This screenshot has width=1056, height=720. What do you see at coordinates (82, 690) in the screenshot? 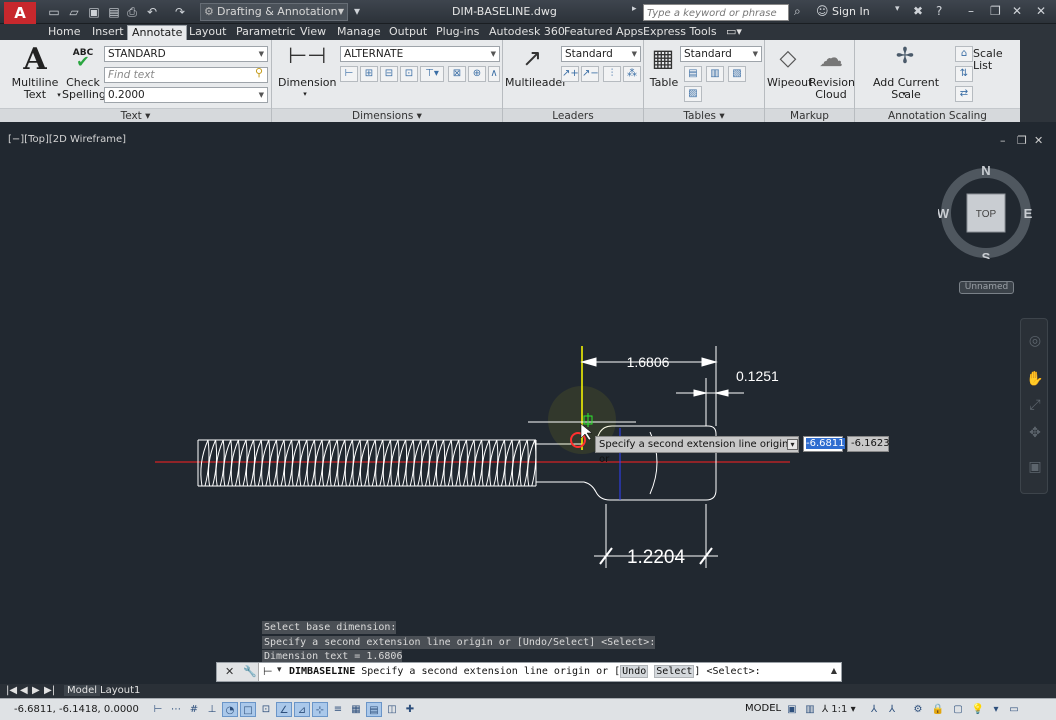
I see `tab-model: Model` at bounding box center [82, 690].